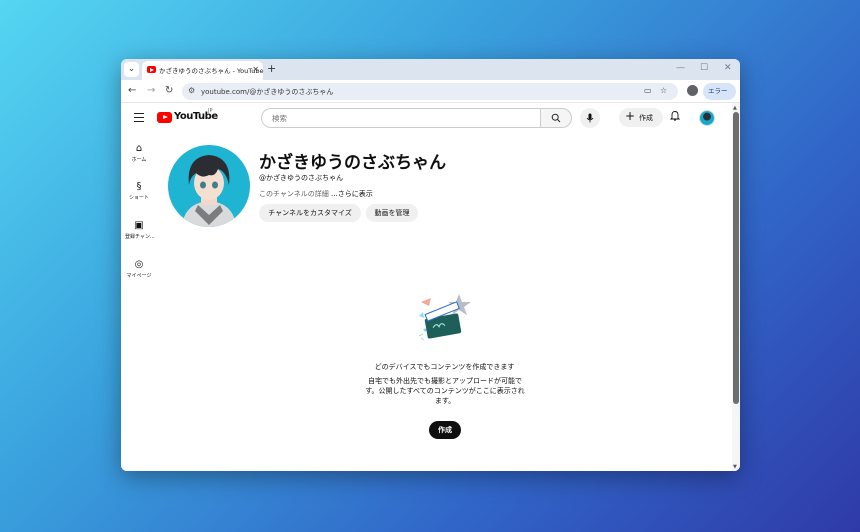 This screenshot has width=860, height=532. I want to click on youtube-logo-icon, so click(164, 117).